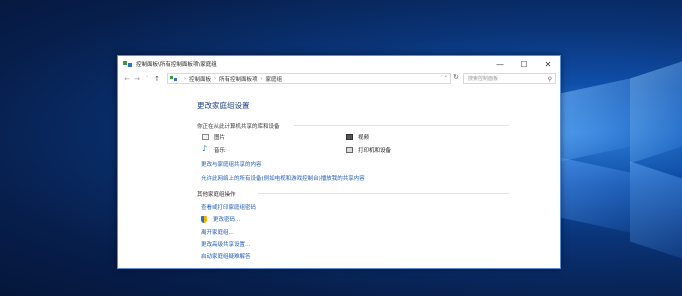 The image size is (682, 296). What do you see at coordinates (456, 77) in the screenshot?
I see `refresh-icon: ↻` at bounding box center [456, 77].